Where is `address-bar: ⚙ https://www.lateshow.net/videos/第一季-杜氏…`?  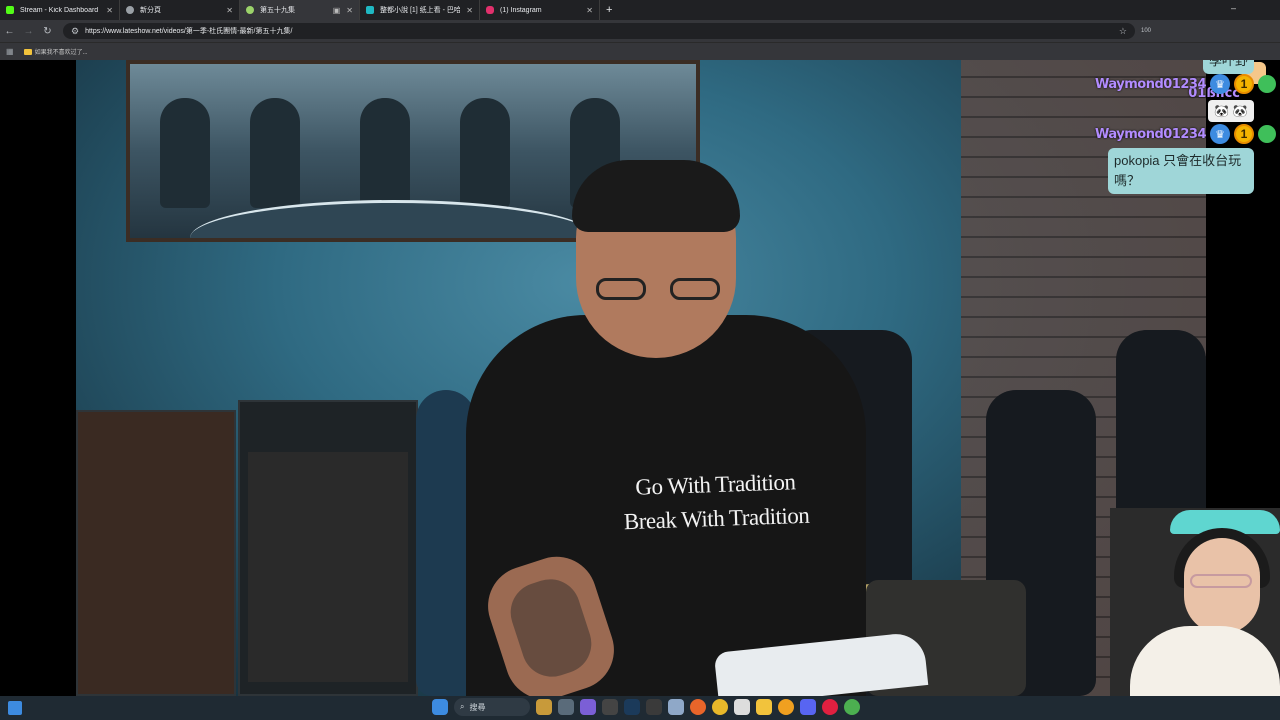
address-bar: ⚙ https://www.lateshow.net/videos/第一季-杜氏… is located at coordinates (599, 31).